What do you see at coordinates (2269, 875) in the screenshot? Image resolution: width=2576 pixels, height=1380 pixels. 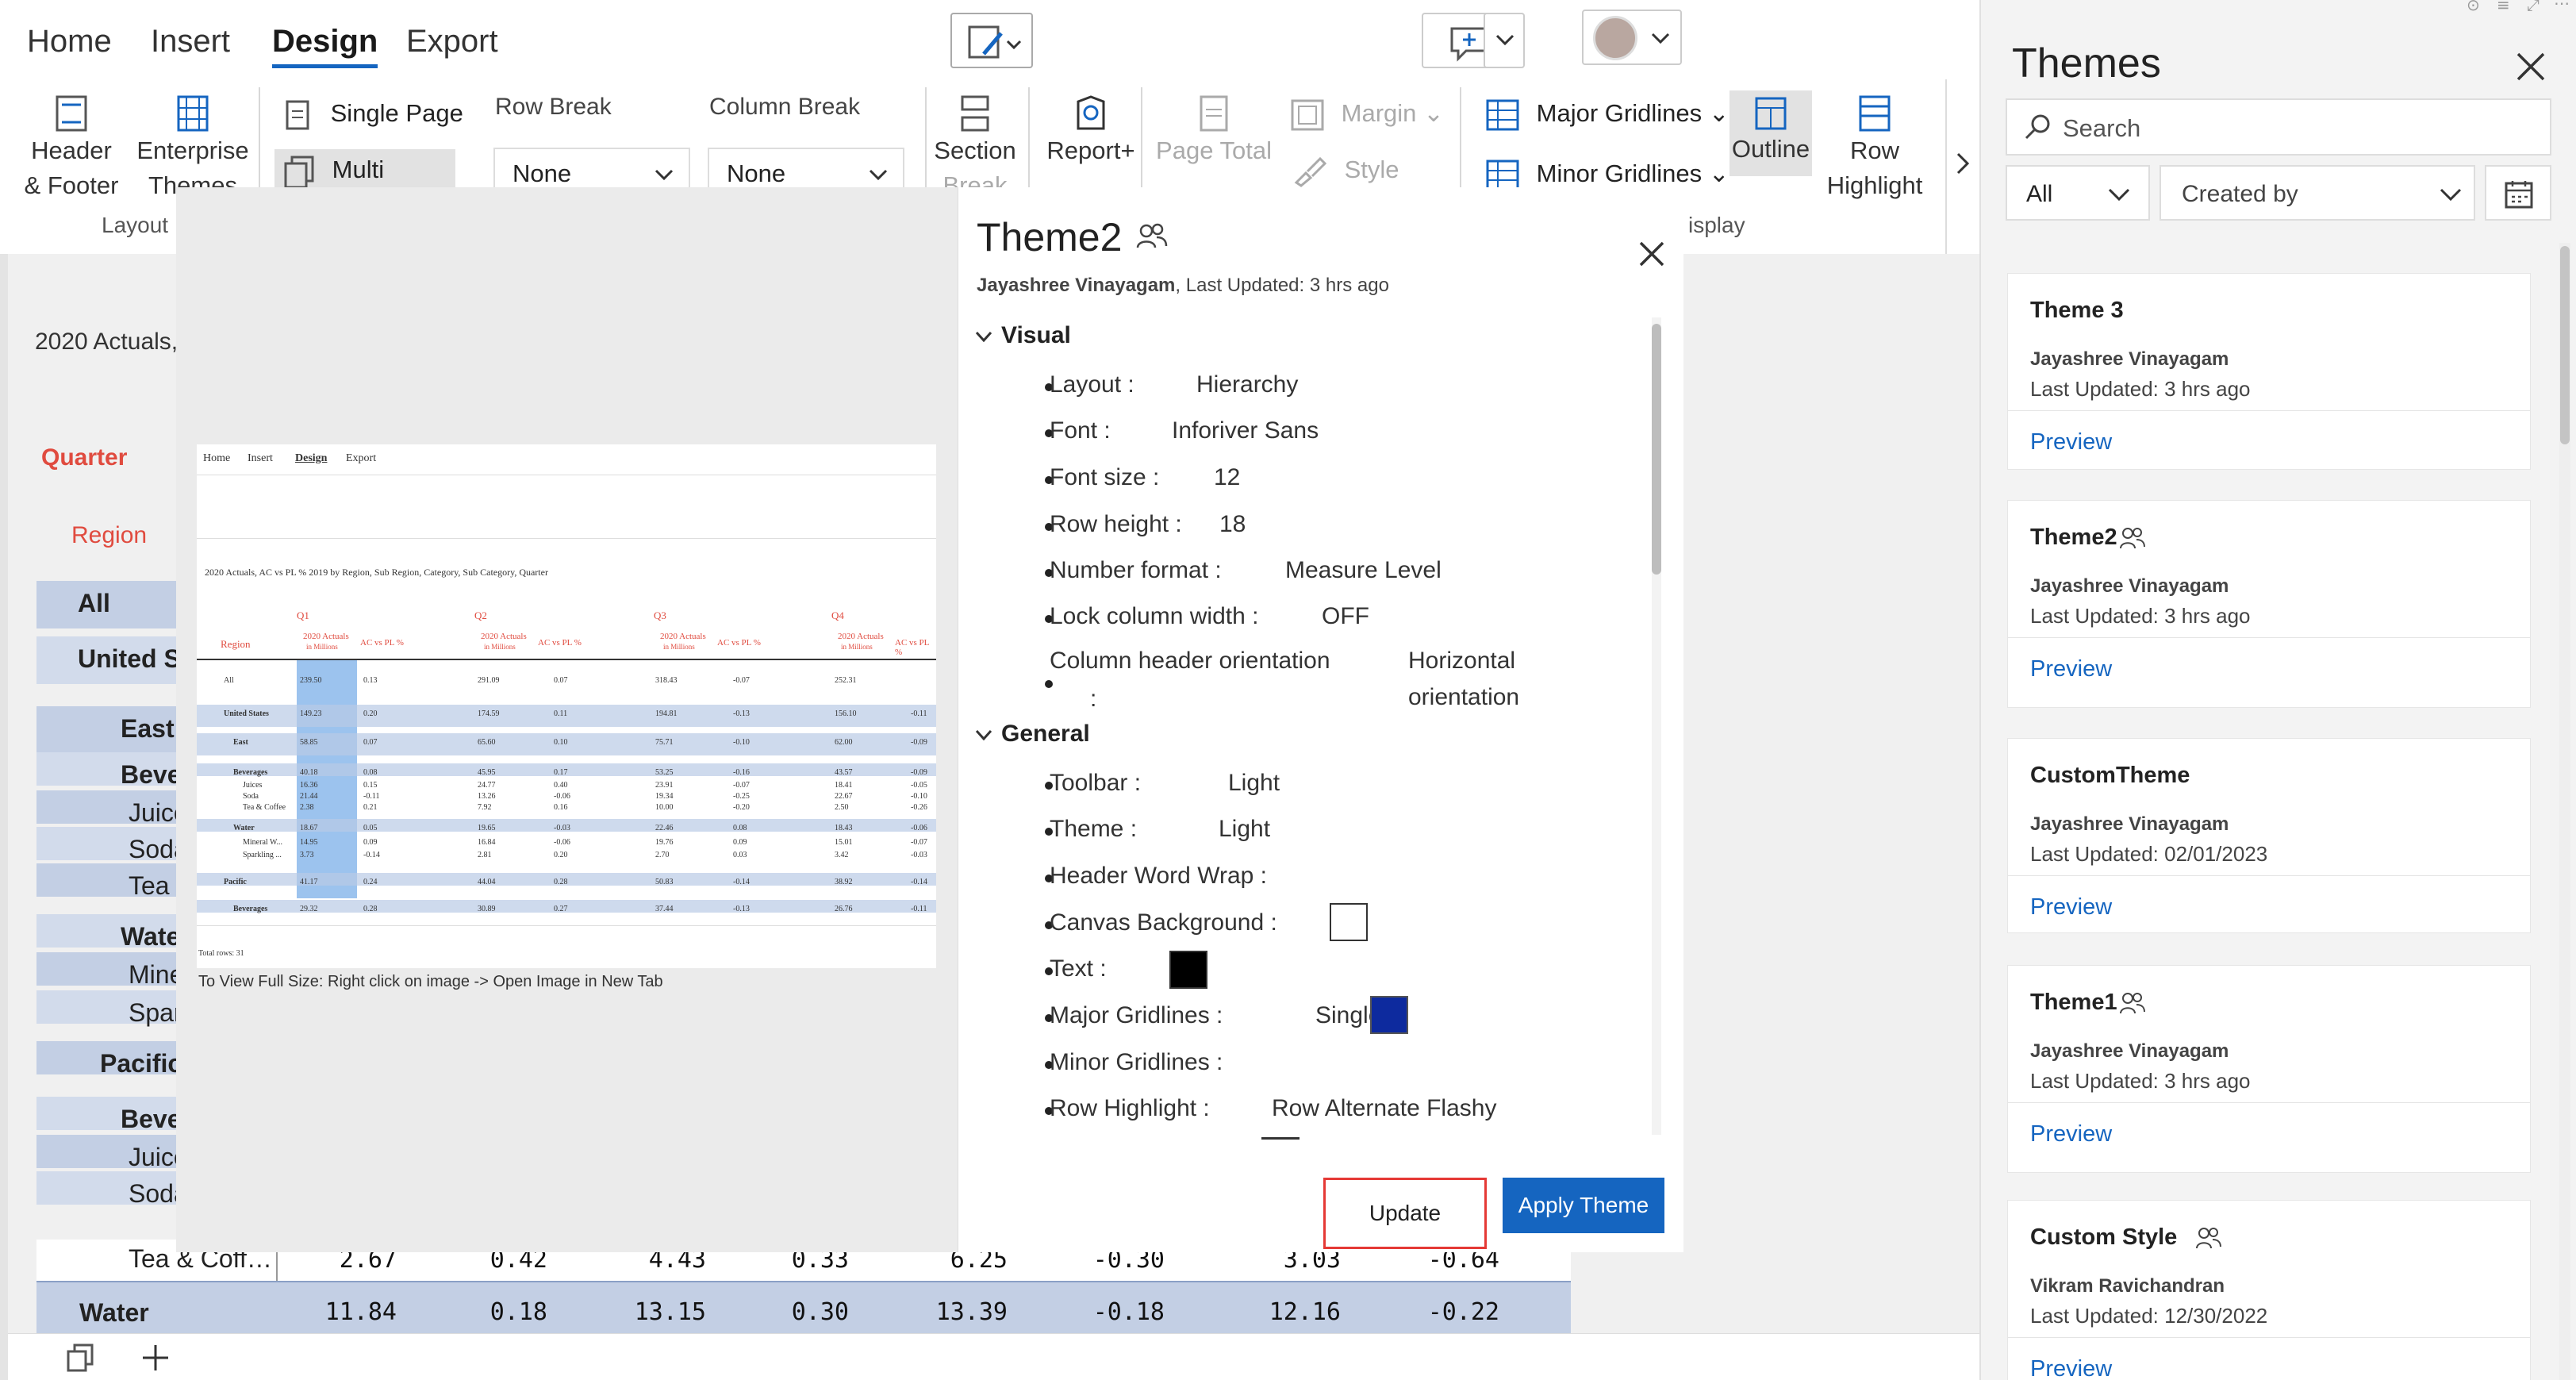 I see `theme-card-divider` at bounding box center [2269, 875].